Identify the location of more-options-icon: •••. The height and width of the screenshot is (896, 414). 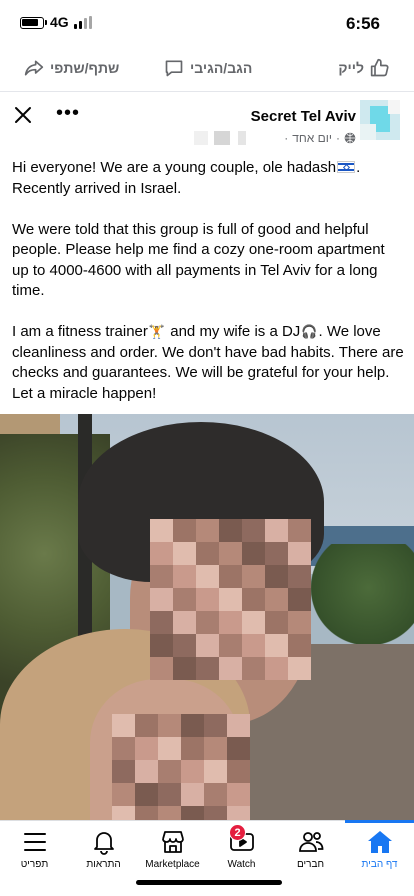
(68, 113).